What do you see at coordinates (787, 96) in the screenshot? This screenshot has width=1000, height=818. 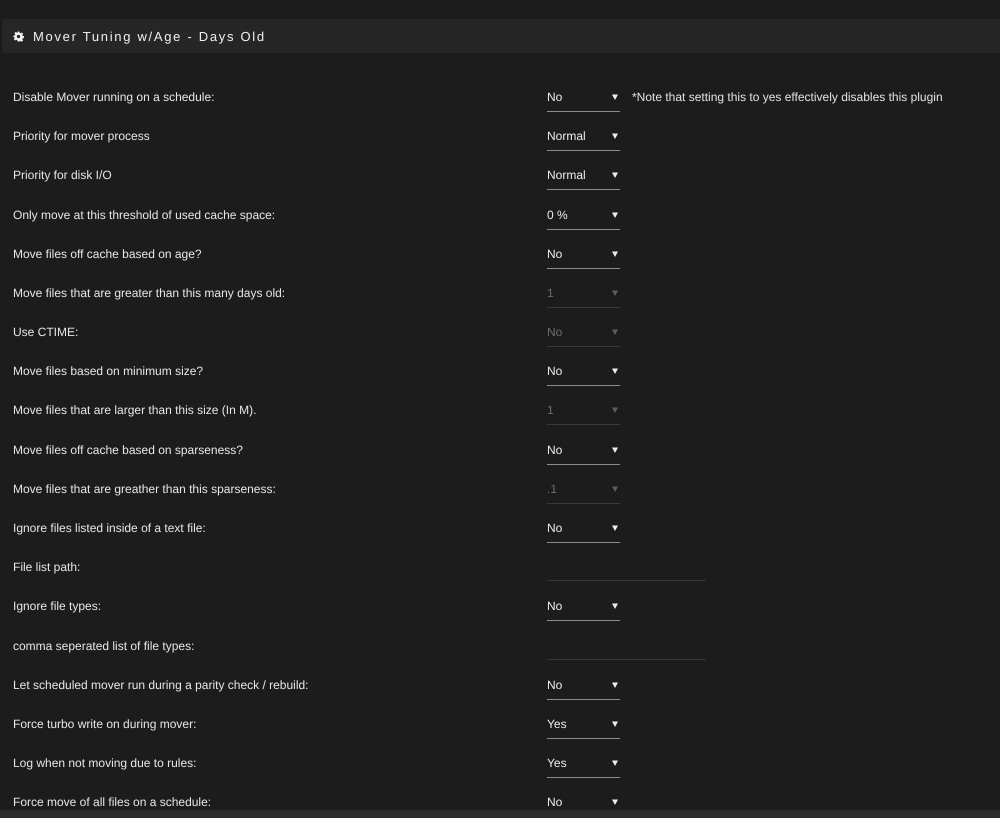 I see `note-text: *Note that setting this to yes effectively disables this plugin` at bounding box center [787, 96].